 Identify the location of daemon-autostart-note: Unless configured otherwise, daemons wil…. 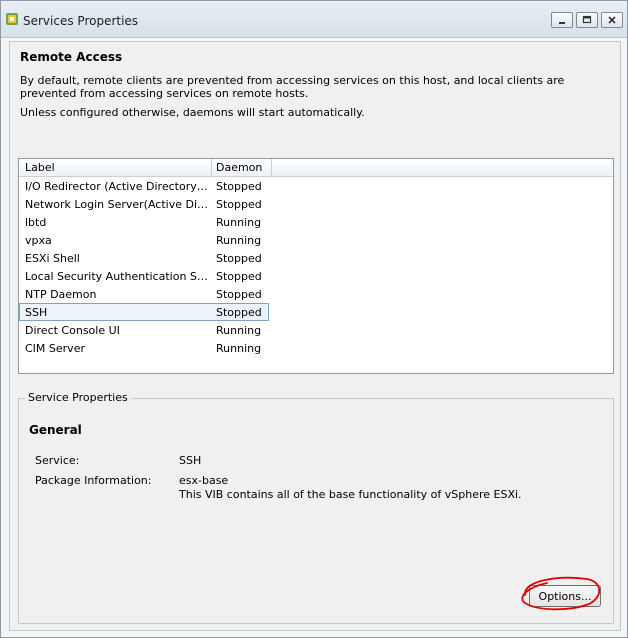
(192, 112).